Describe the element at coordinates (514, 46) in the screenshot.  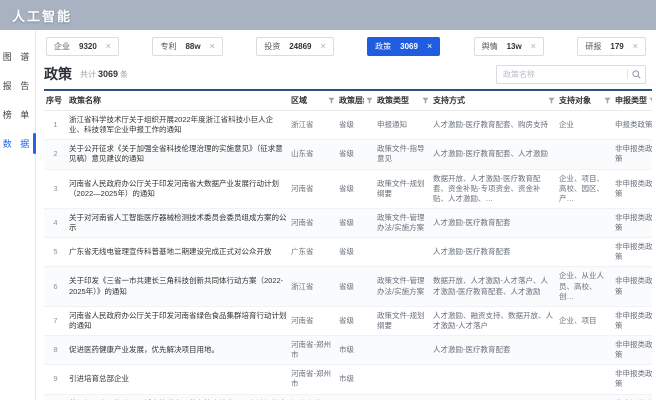
I see `chip-count: 13w` at that location.